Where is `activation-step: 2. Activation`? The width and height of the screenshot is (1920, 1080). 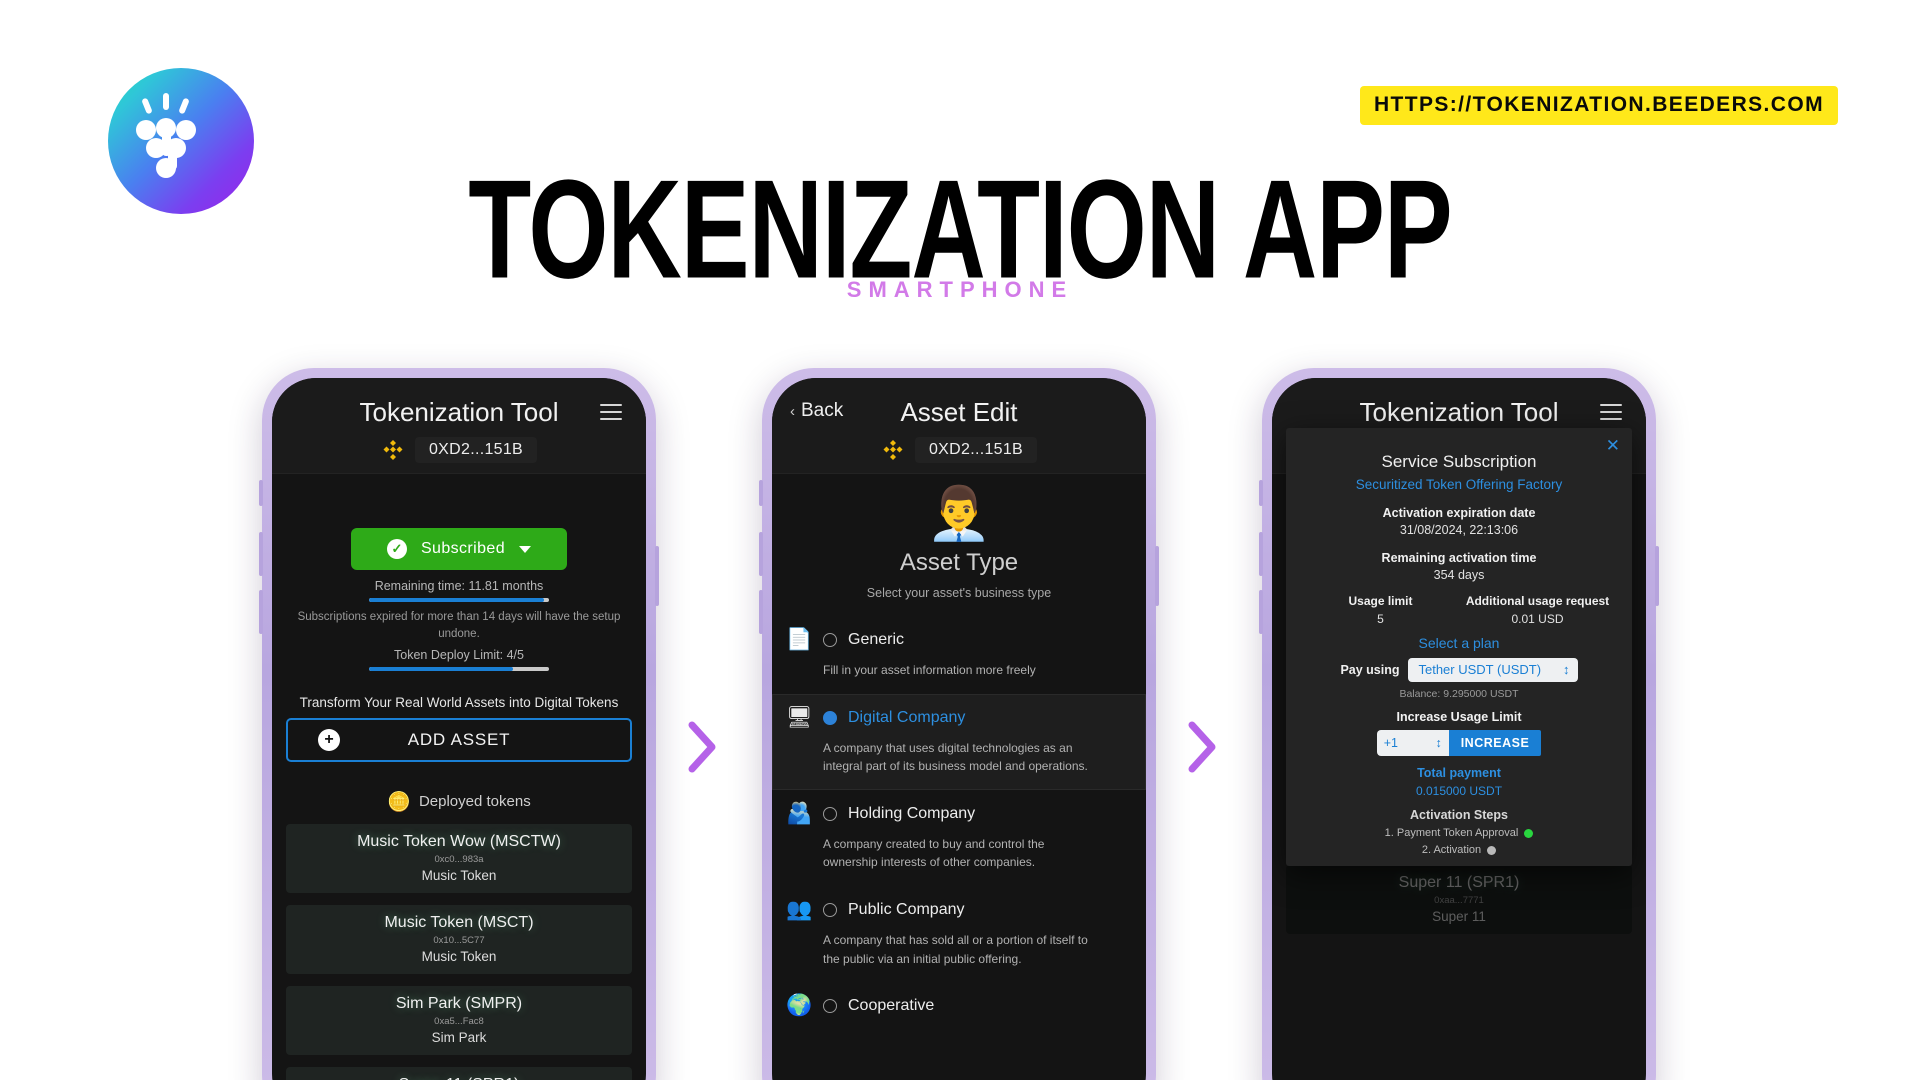 activation-step: 2. Activation is located at coordinates (1459, 850).